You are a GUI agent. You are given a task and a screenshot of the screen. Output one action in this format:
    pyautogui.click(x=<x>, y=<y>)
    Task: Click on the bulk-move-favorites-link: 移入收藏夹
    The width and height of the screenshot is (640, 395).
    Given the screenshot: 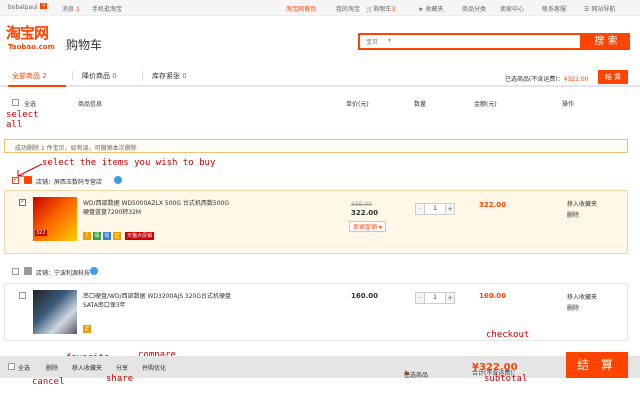 What is the action you would take?
    pyautogui.click(x=87, y=367)
    